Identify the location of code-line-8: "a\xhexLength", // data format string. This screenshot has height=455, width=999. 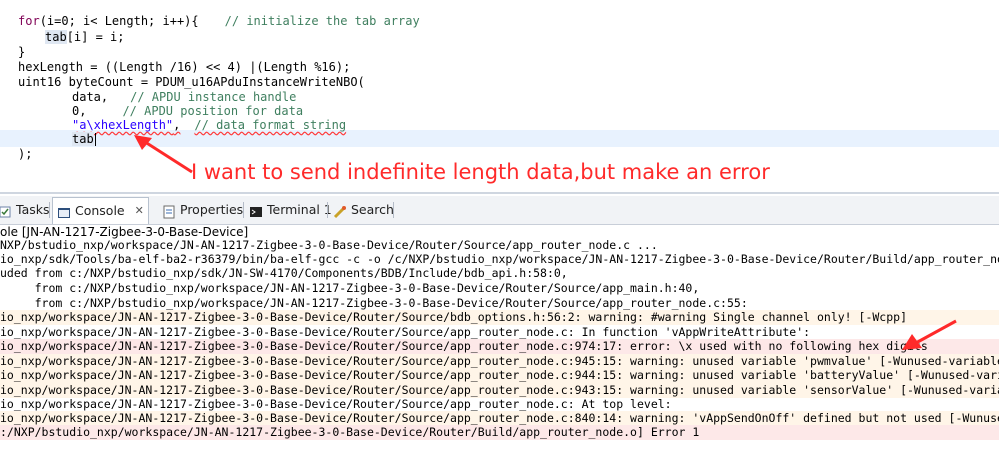
(209, 125).